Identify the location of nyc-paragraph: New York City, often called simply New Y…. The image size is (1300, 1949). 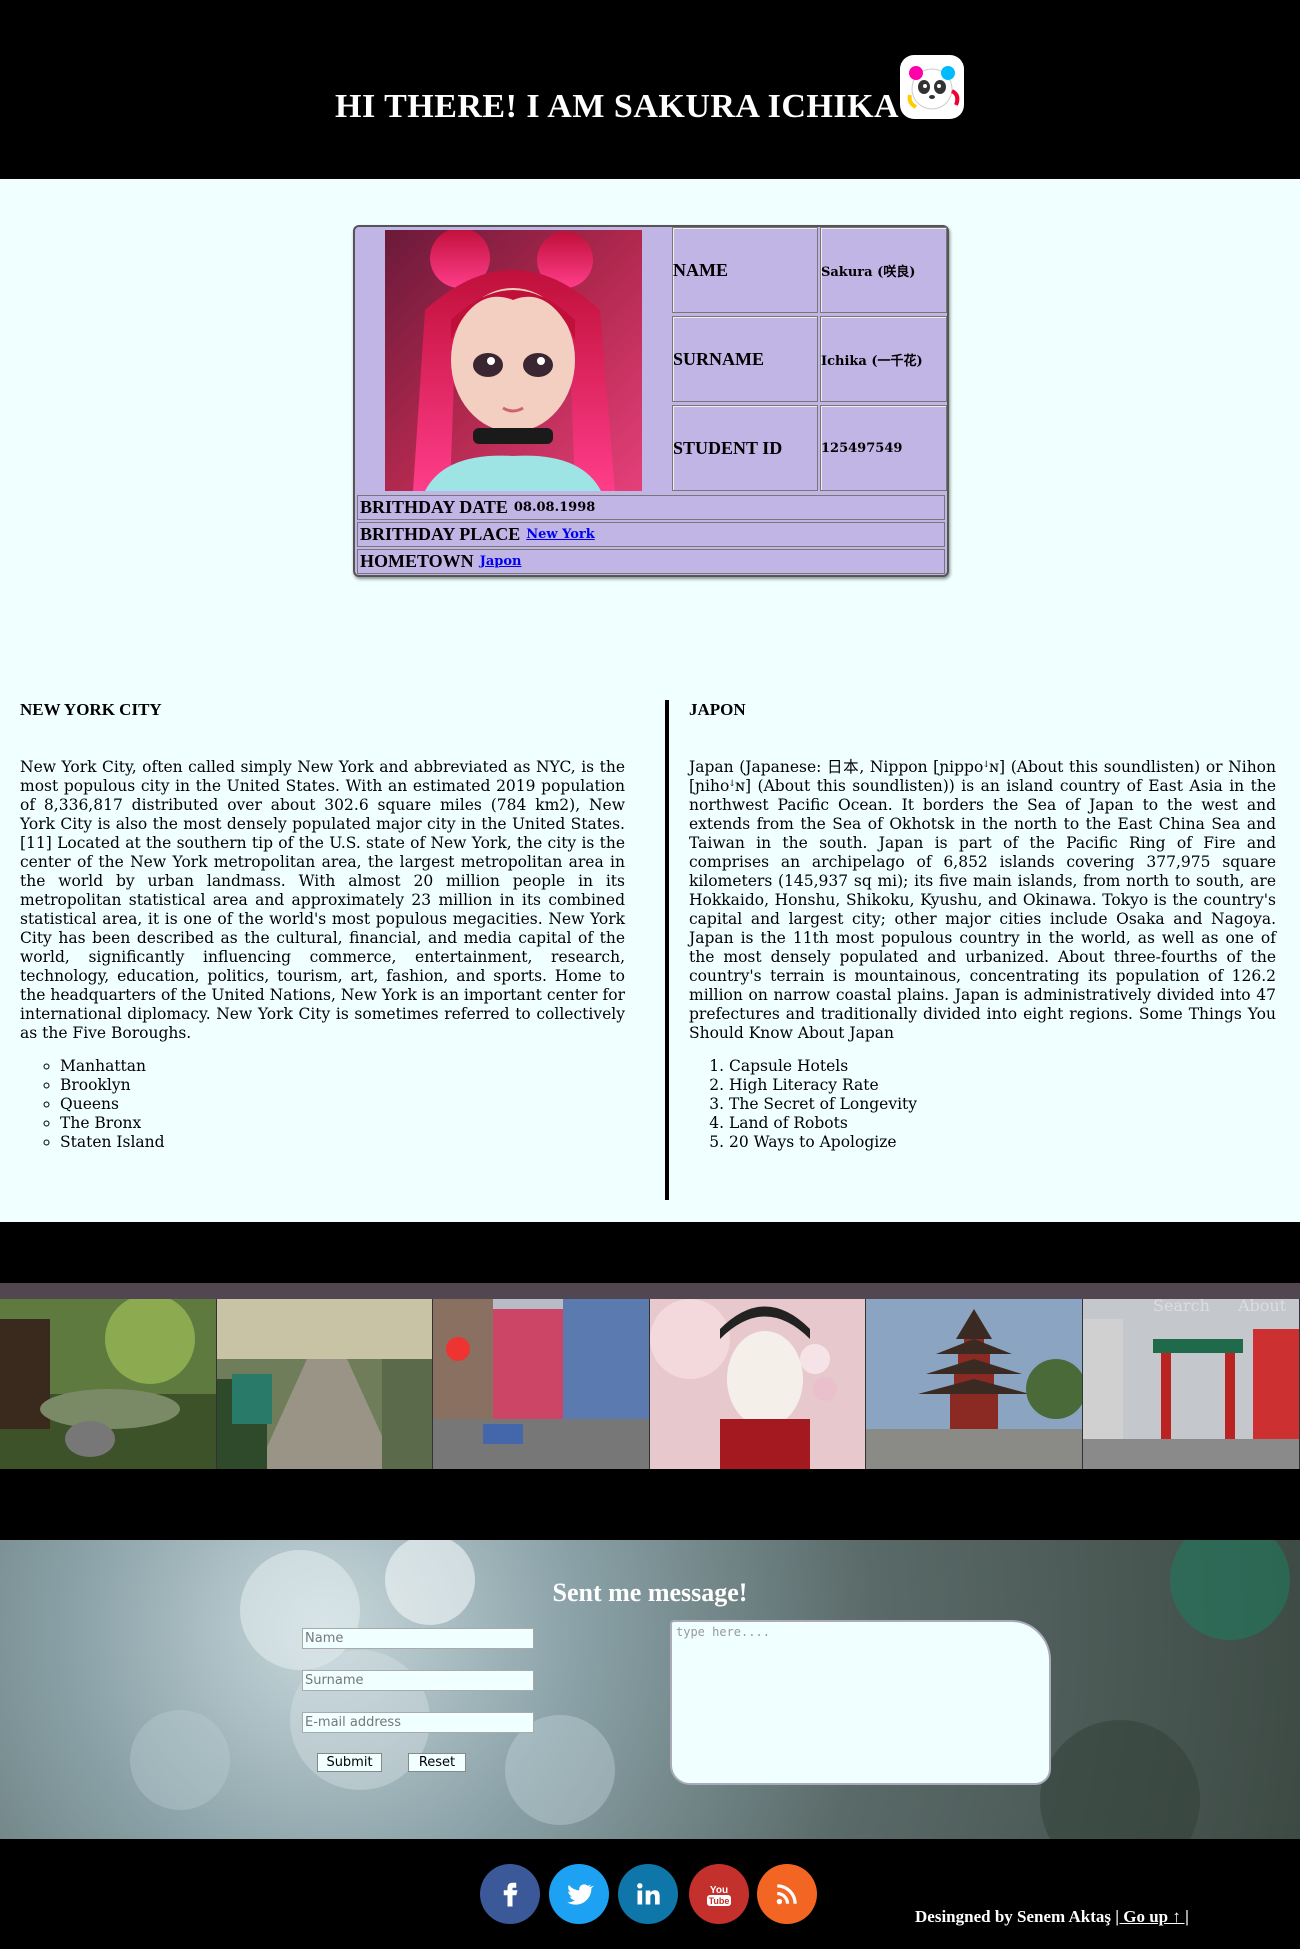
(322, 900).